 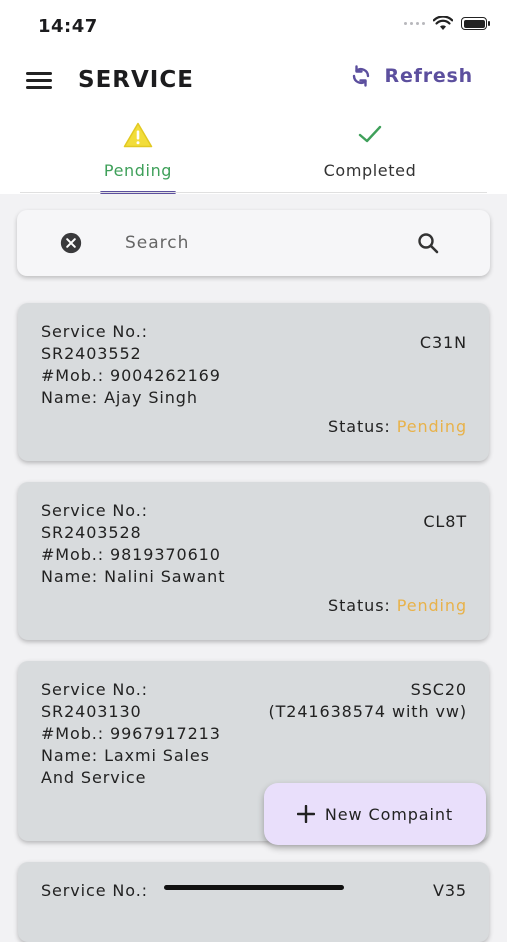 What do you see at coordinates (370, 134) in the screenshot?
I see `check-icon` at bounding box center [370, 134].